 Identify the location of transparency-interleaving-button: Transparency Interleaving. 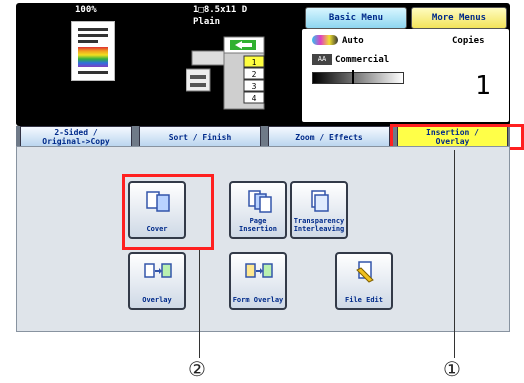
(319, 210).